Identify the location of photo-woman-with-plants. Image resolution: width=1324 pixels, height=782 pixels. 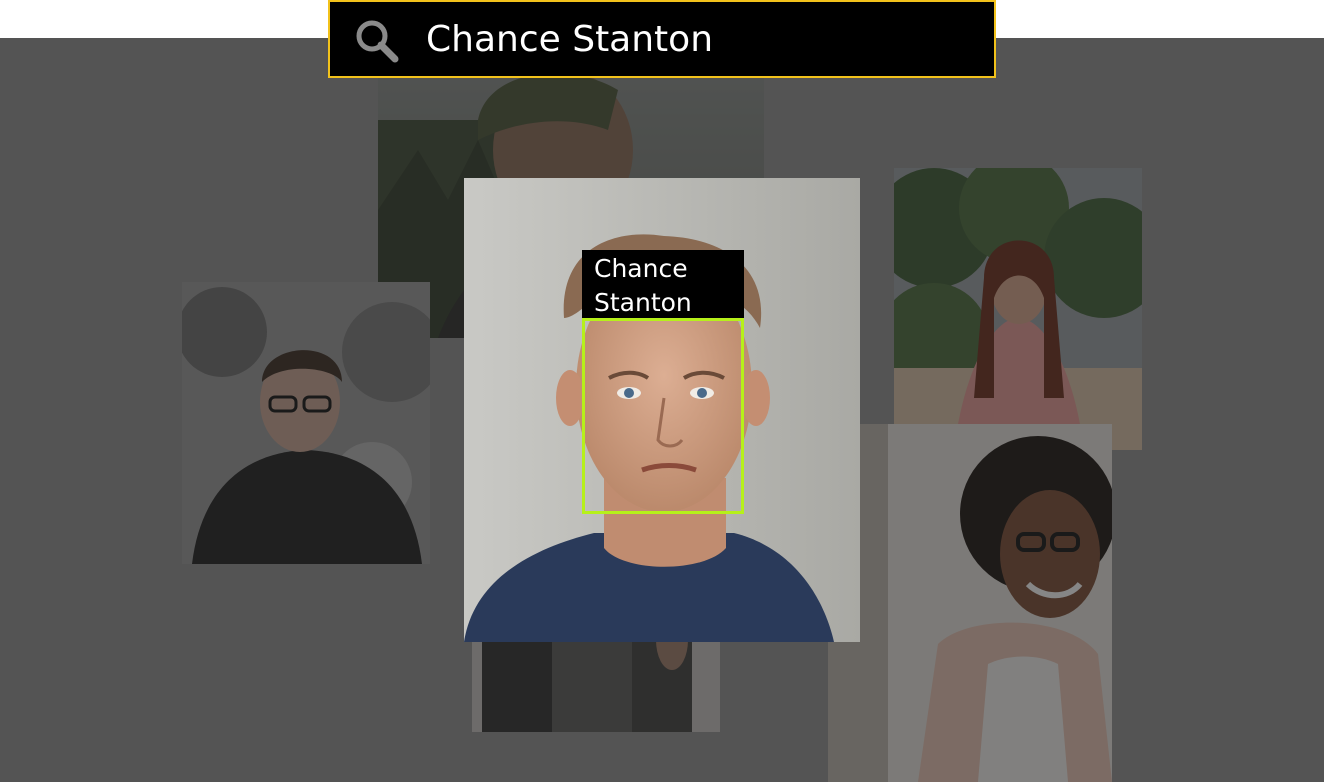
(1018, 309).